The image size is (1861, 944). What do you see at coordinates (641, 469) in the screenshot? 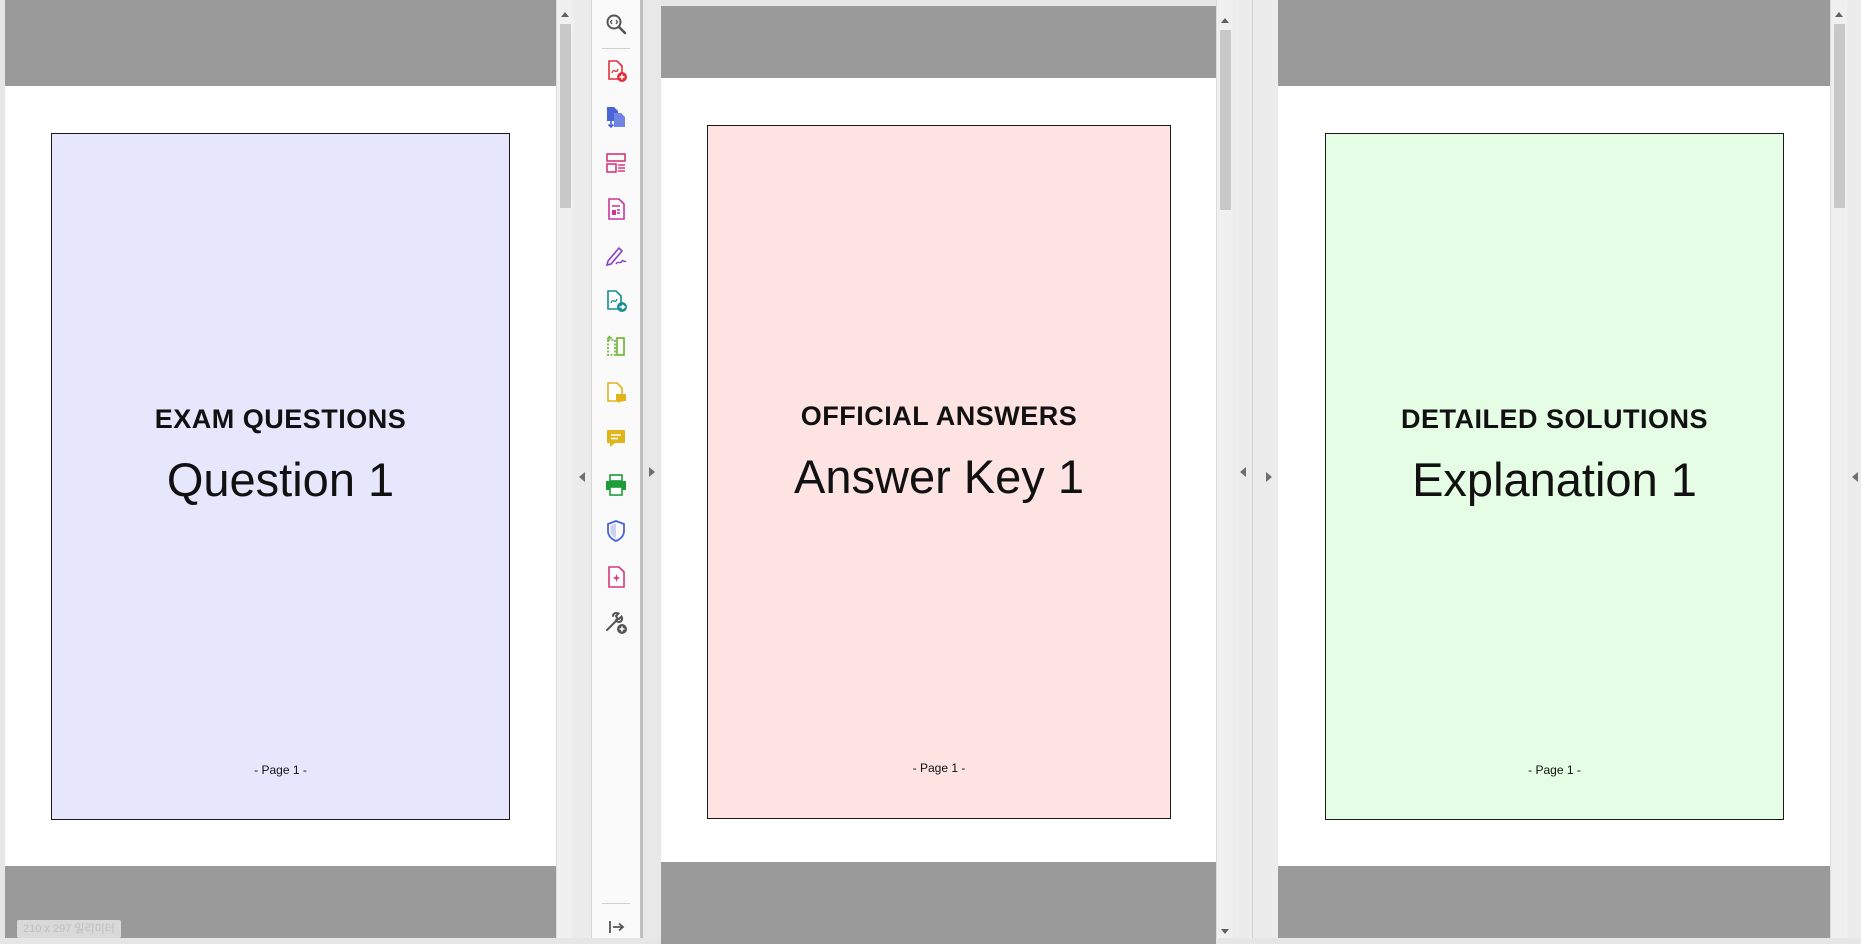
I see `splitter-grip` at bounding box center [641, 469].